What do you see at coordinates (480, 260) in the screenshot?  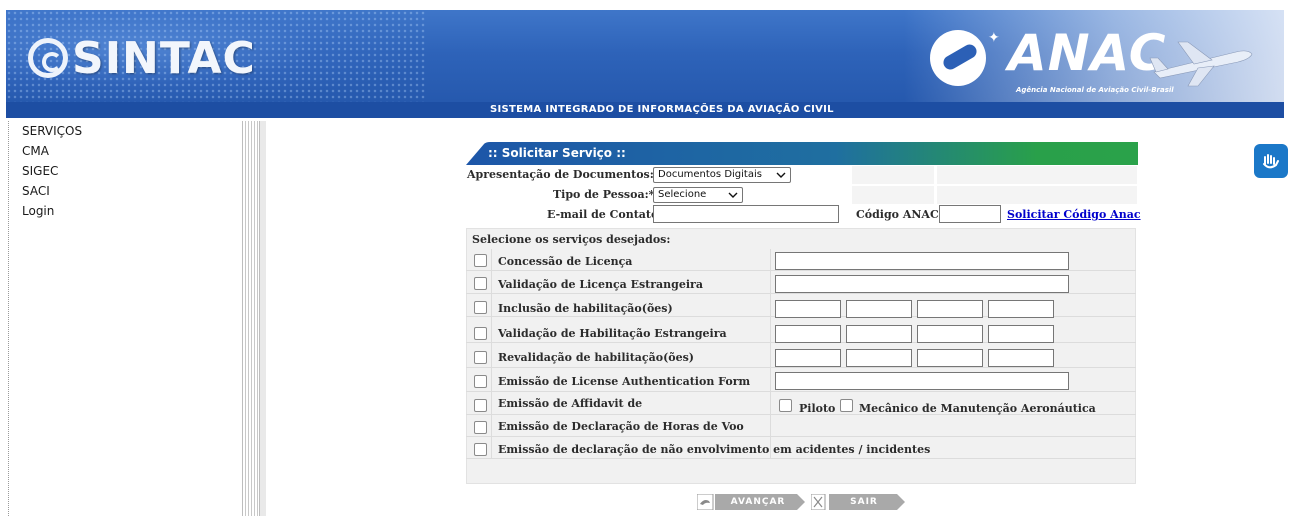 I see `service-checkbox-concessao` at bounding box center [480, 260].